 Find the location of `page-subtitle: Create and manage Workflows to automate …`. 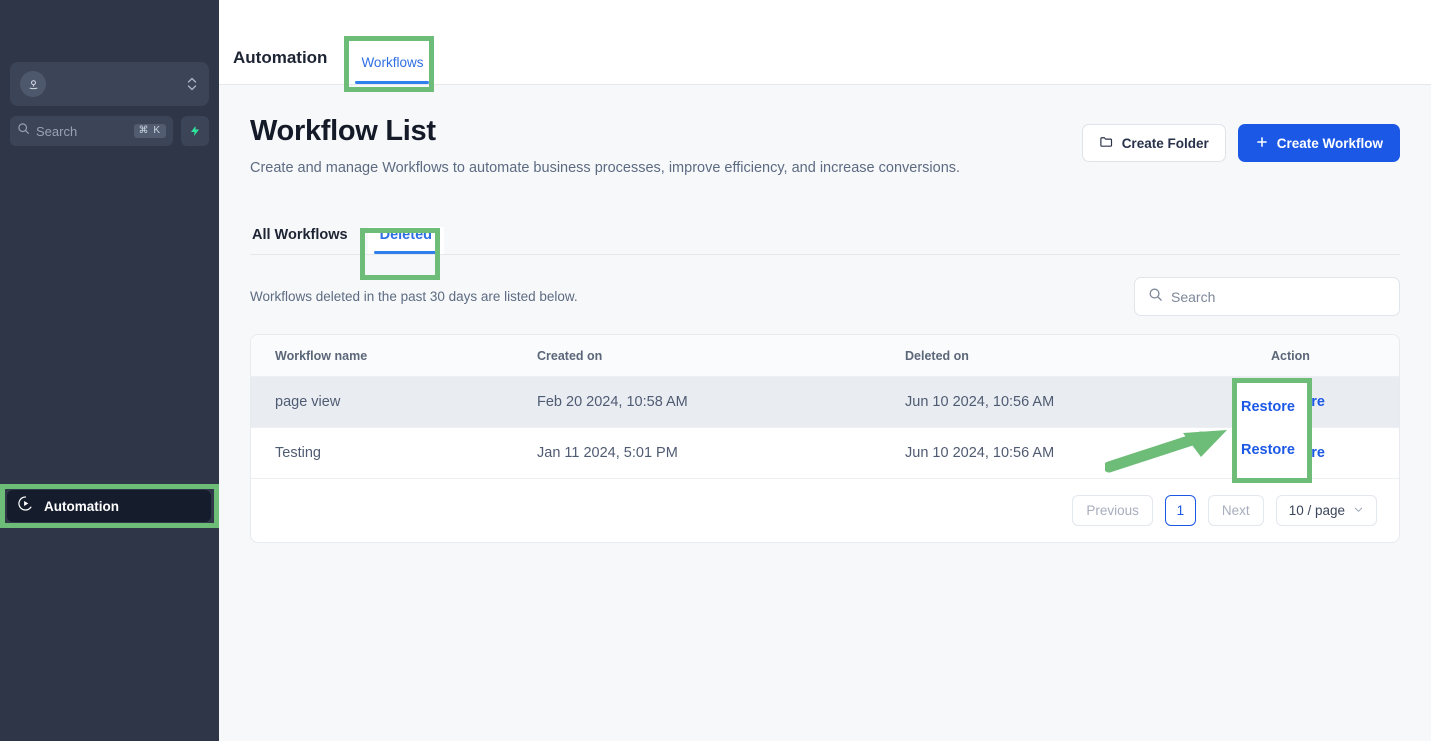

page-subtitle: Create and manage Workflows to automate … is located at coordinates (605, 168).